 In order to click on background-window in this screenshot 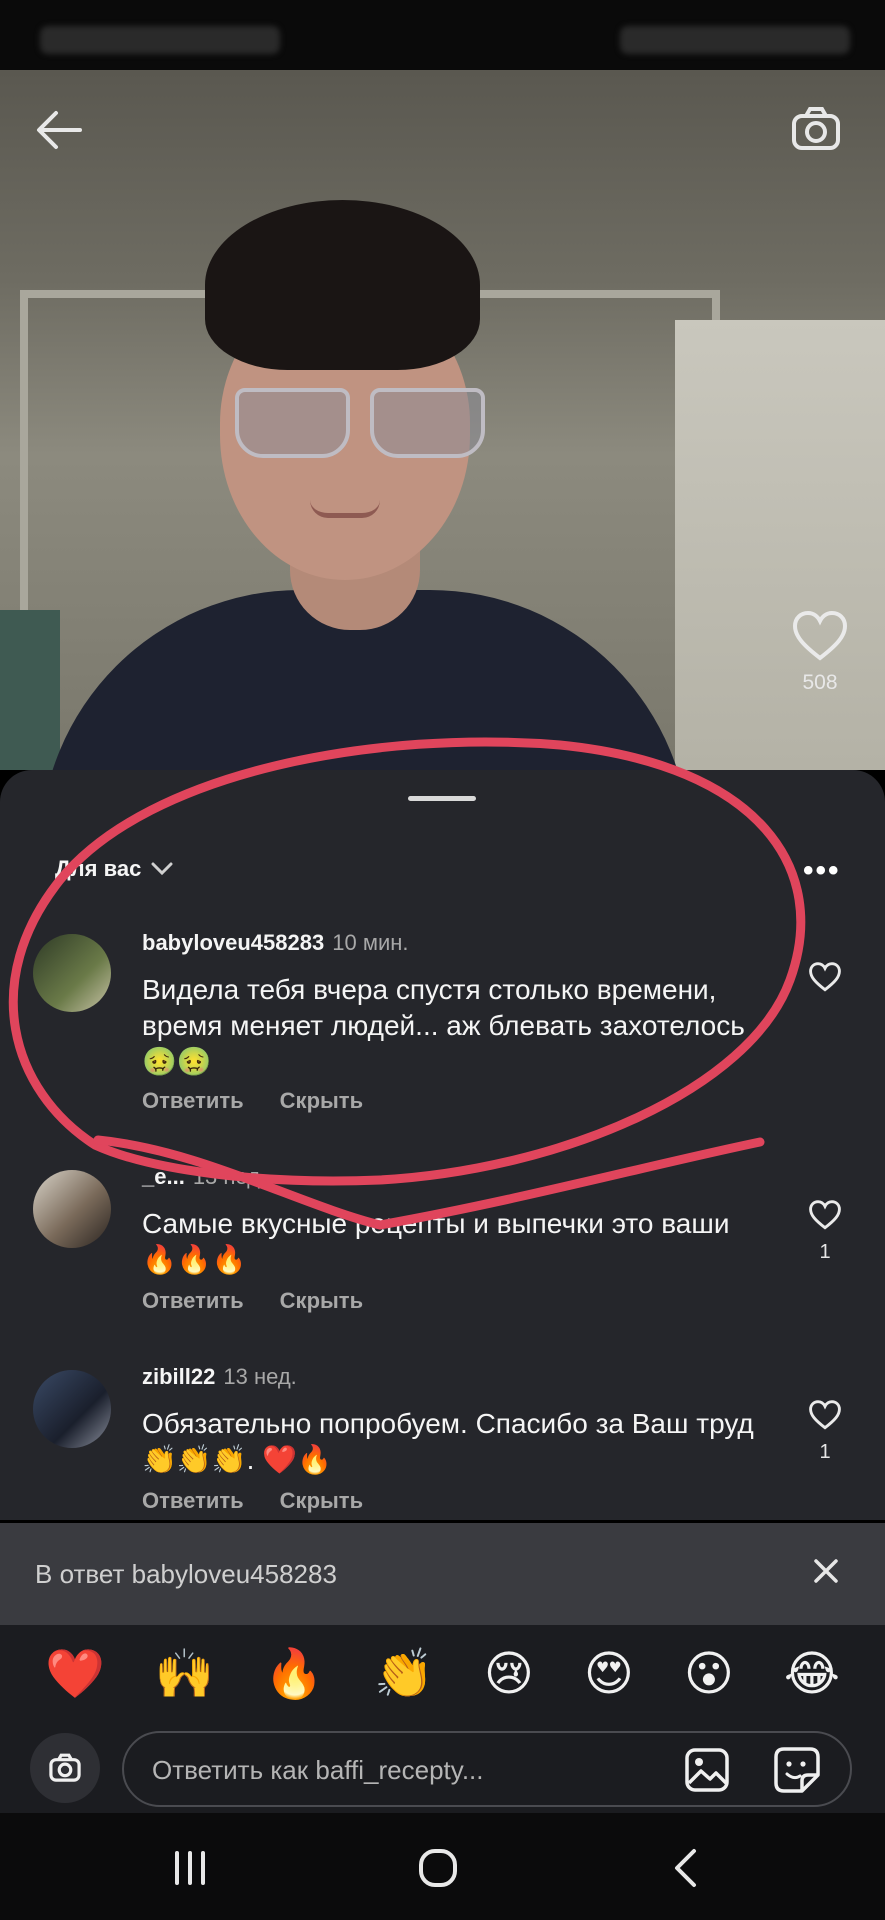, I will do `click(30, 690)`.